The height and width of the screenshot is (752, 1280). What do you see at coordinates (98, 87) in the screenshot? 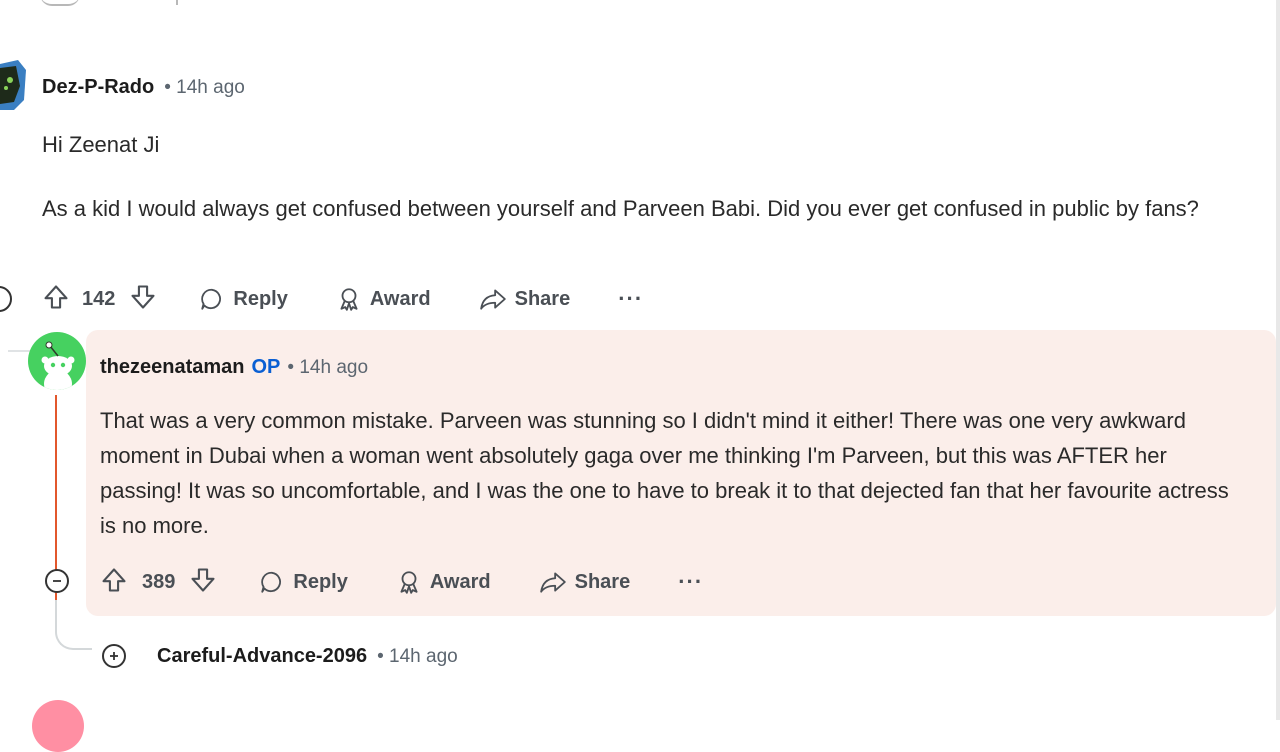
I see `comment-author: Dez-P-Rado` at bounding box center [98, 87].